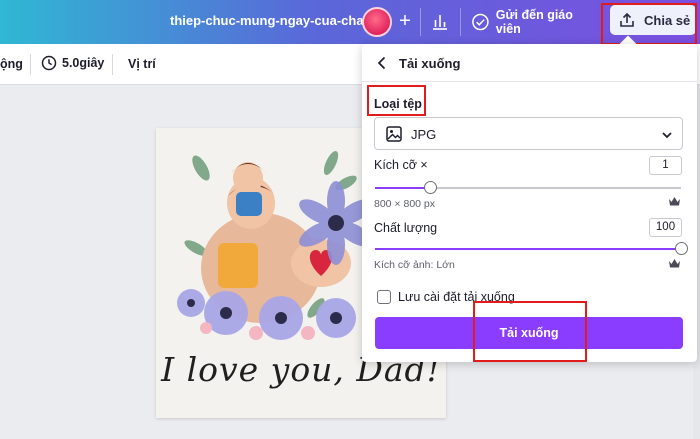  Describe the element at coordinates (398, 104) in the screenshot. I see `file-type-label: Loại tệp` at that location.